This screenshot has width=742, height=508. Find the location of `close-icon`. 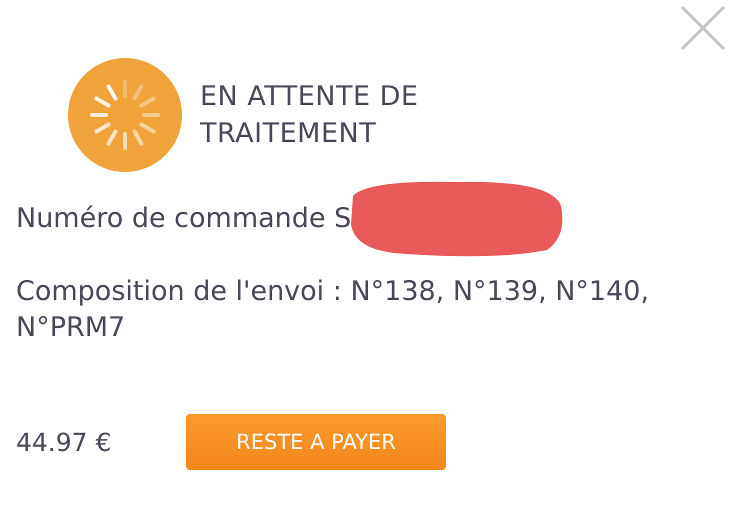

close-icon is located at coordinates (703, 28).